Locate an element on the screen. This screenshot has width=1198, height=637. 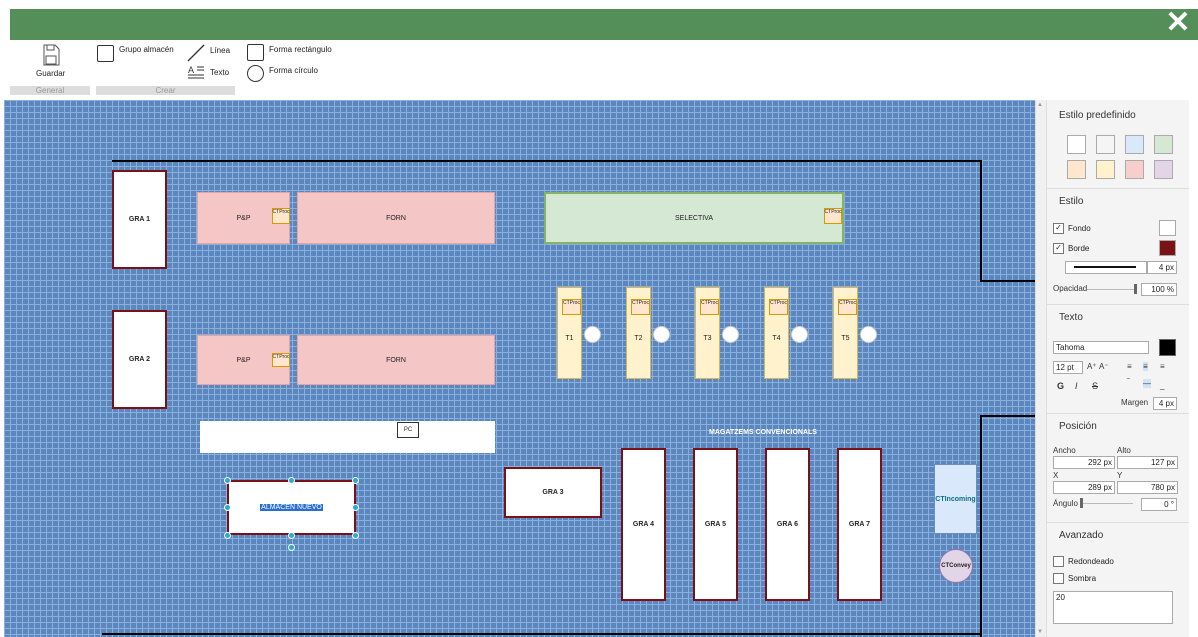
forma-circulo-button: Forma círculo is located at coordinates (282, 73).